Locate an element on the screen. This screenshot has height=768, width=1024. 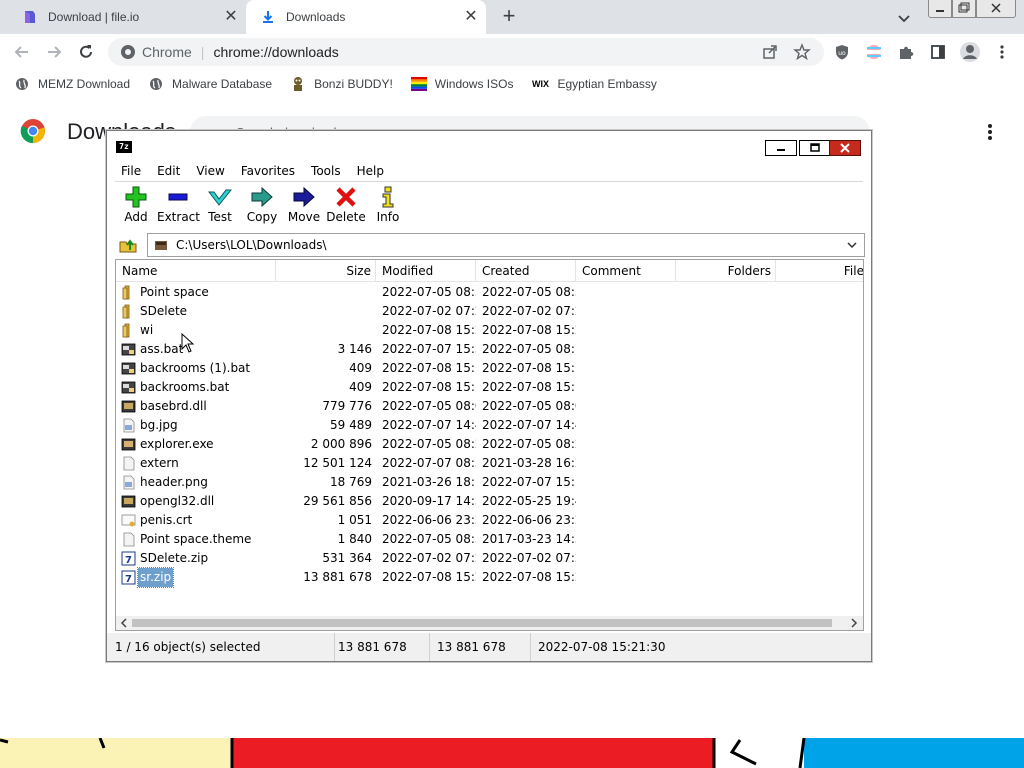
window-close-button is located at coordinates (996, 9).